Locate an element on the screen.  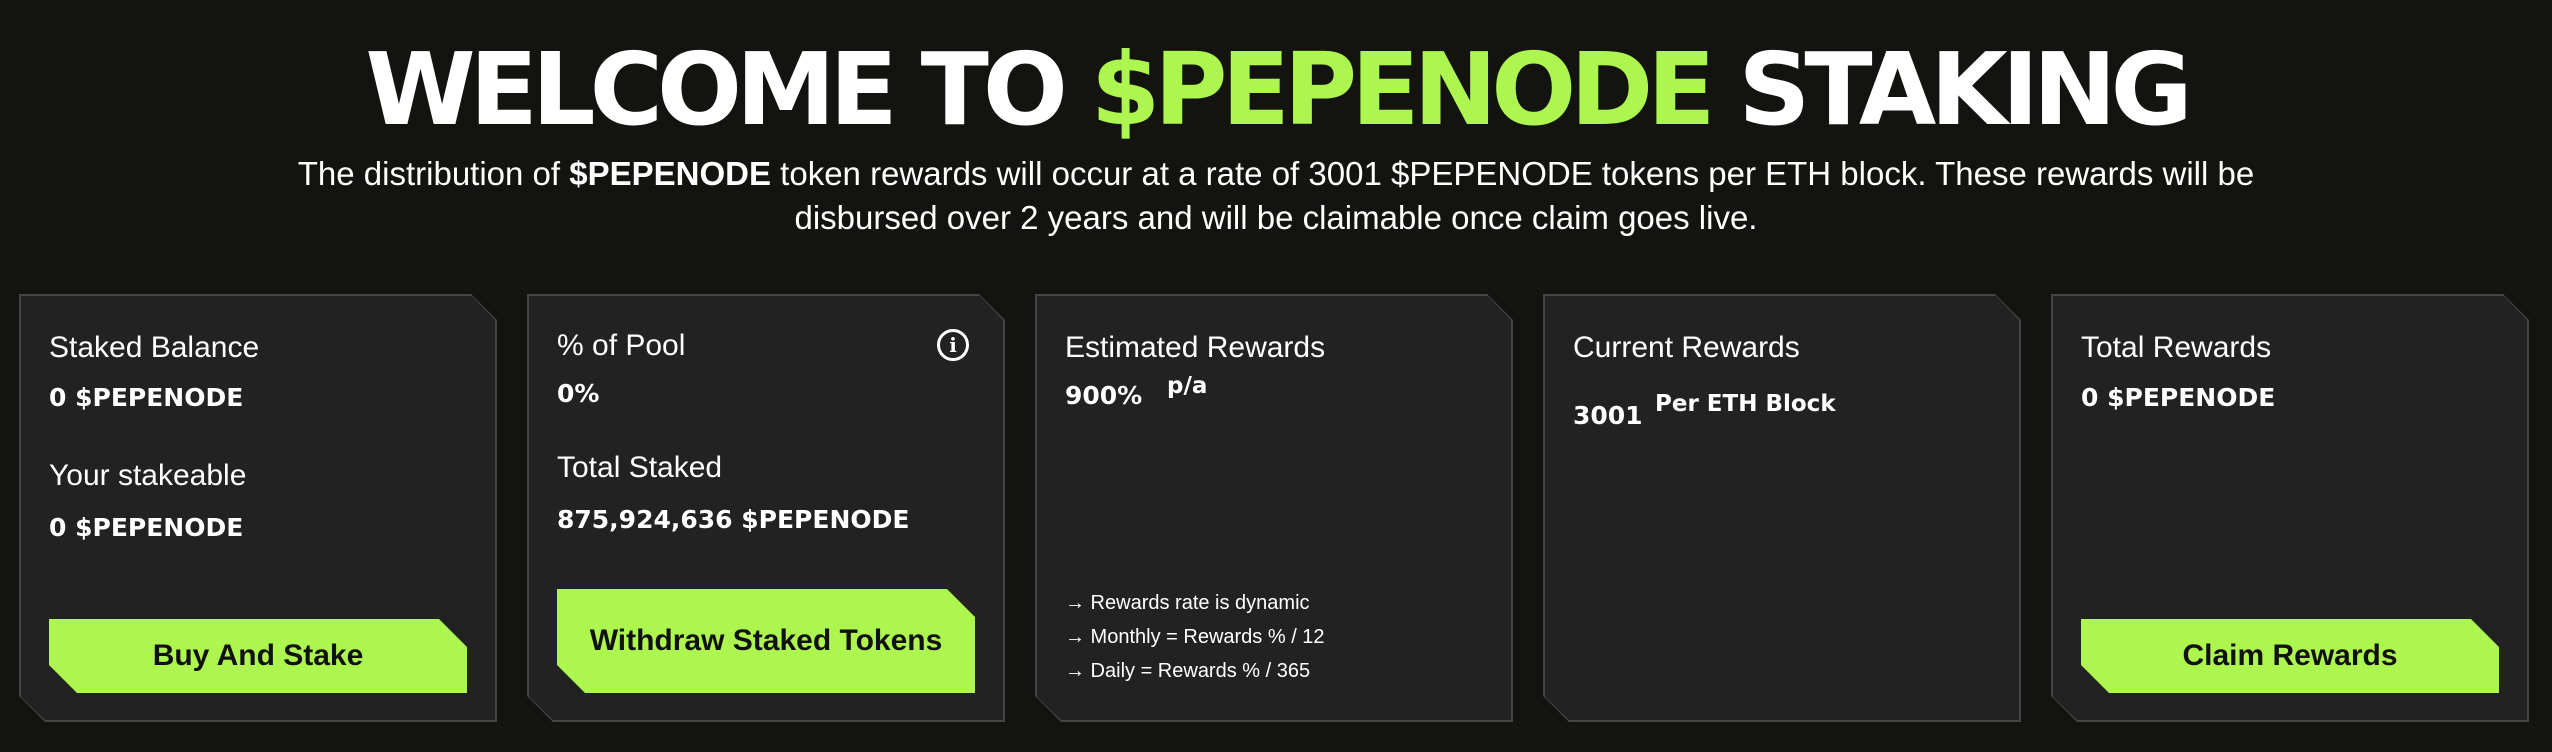
title-prefix: WELCOME TO is located at coordinates (728, 89).